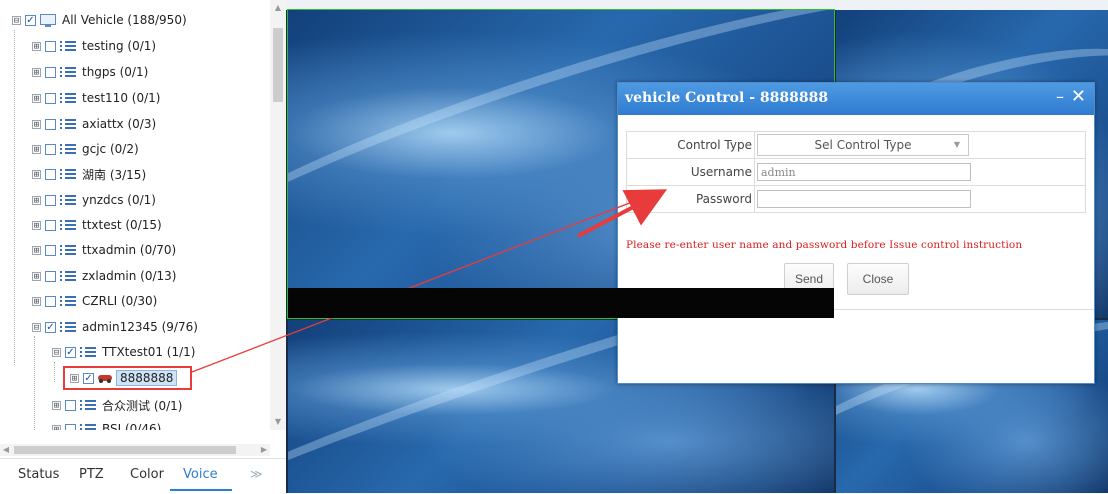 Image resolution: width=1108 pixels, height=494 pixels. I want to click on tree-item-label: BSJ (0/46), so click(132, 426).